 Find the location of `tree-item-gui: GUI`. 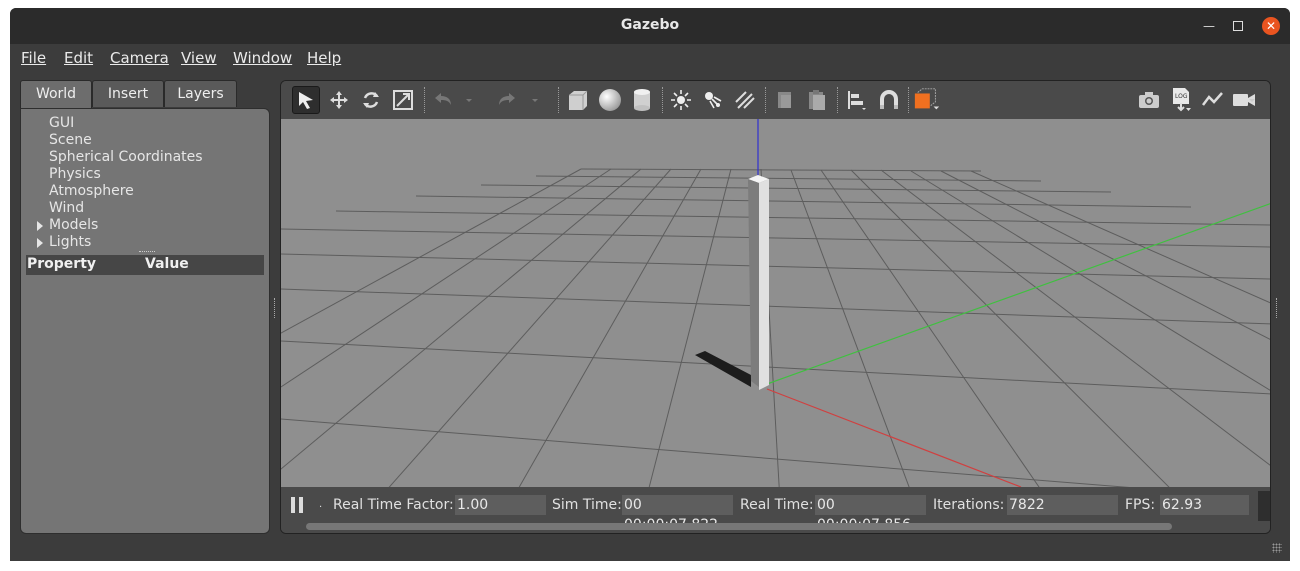

tree-item-gui: GUI is located at coordinates (61, 123).